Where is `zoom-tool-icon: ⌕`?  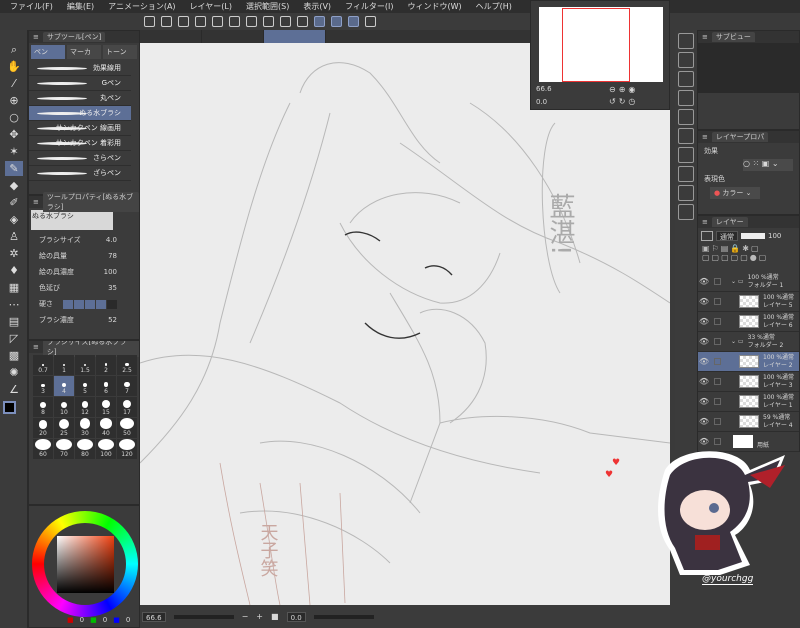 zoom-tool-icon: ⌕ is located at coordinates (14, 49).